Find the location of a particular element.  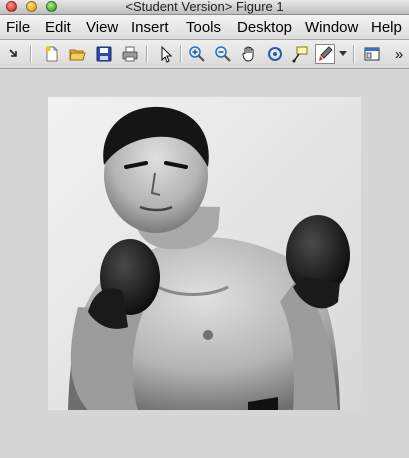

zoom-in-icon is located at coordinates (197, 54).